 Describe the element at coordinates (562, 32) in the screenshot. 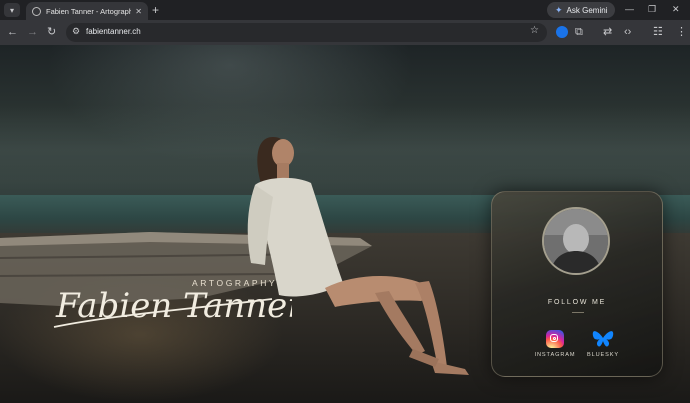

I see `extension-shield-icon` at that location.